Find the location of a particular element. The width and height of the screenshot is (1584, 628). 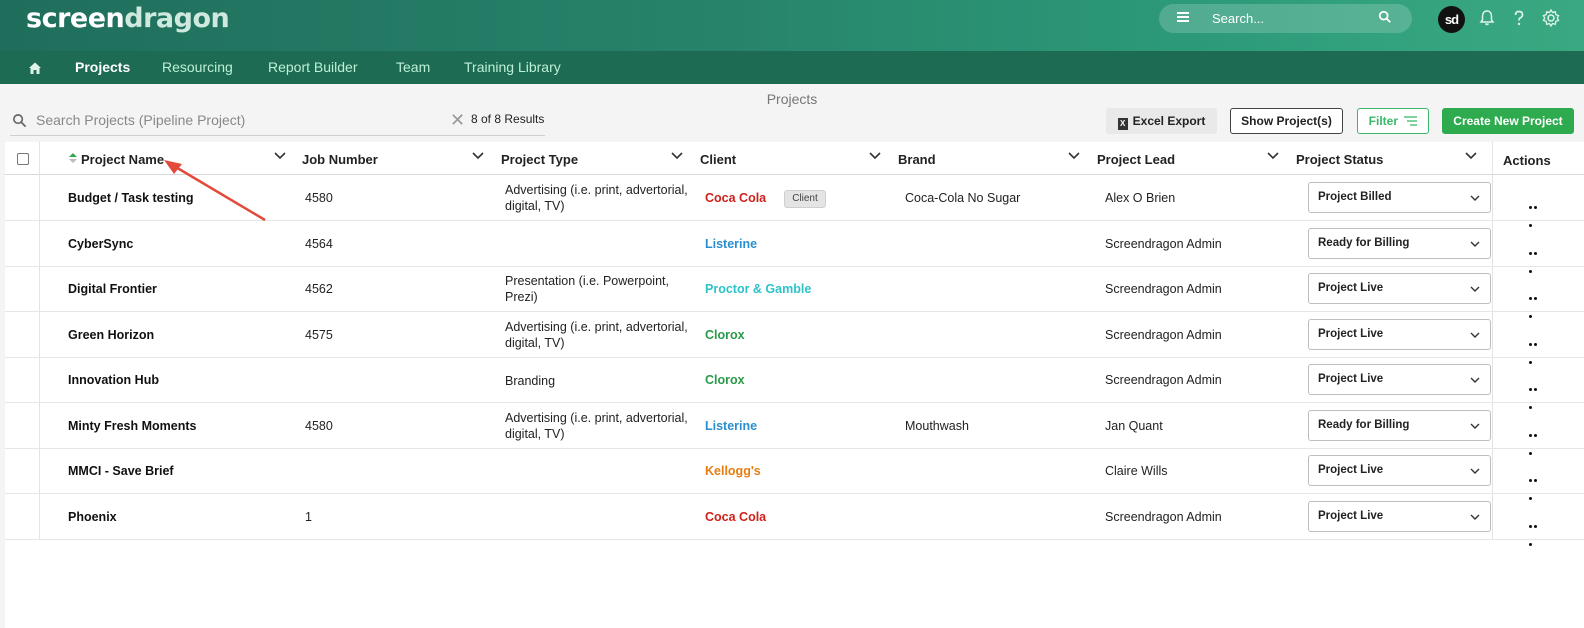

client-link: Kellogg's is located at coordinates (733, 471).